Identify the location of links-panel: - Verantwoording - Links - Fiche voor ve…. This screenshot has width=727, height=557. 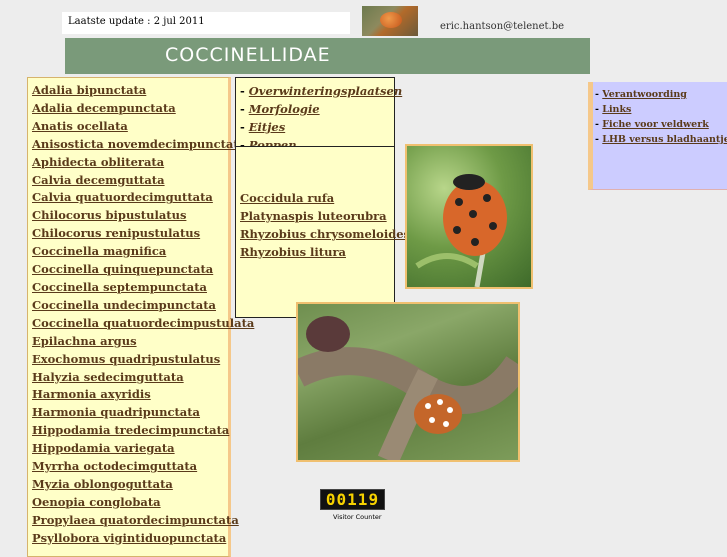
(657, 136).